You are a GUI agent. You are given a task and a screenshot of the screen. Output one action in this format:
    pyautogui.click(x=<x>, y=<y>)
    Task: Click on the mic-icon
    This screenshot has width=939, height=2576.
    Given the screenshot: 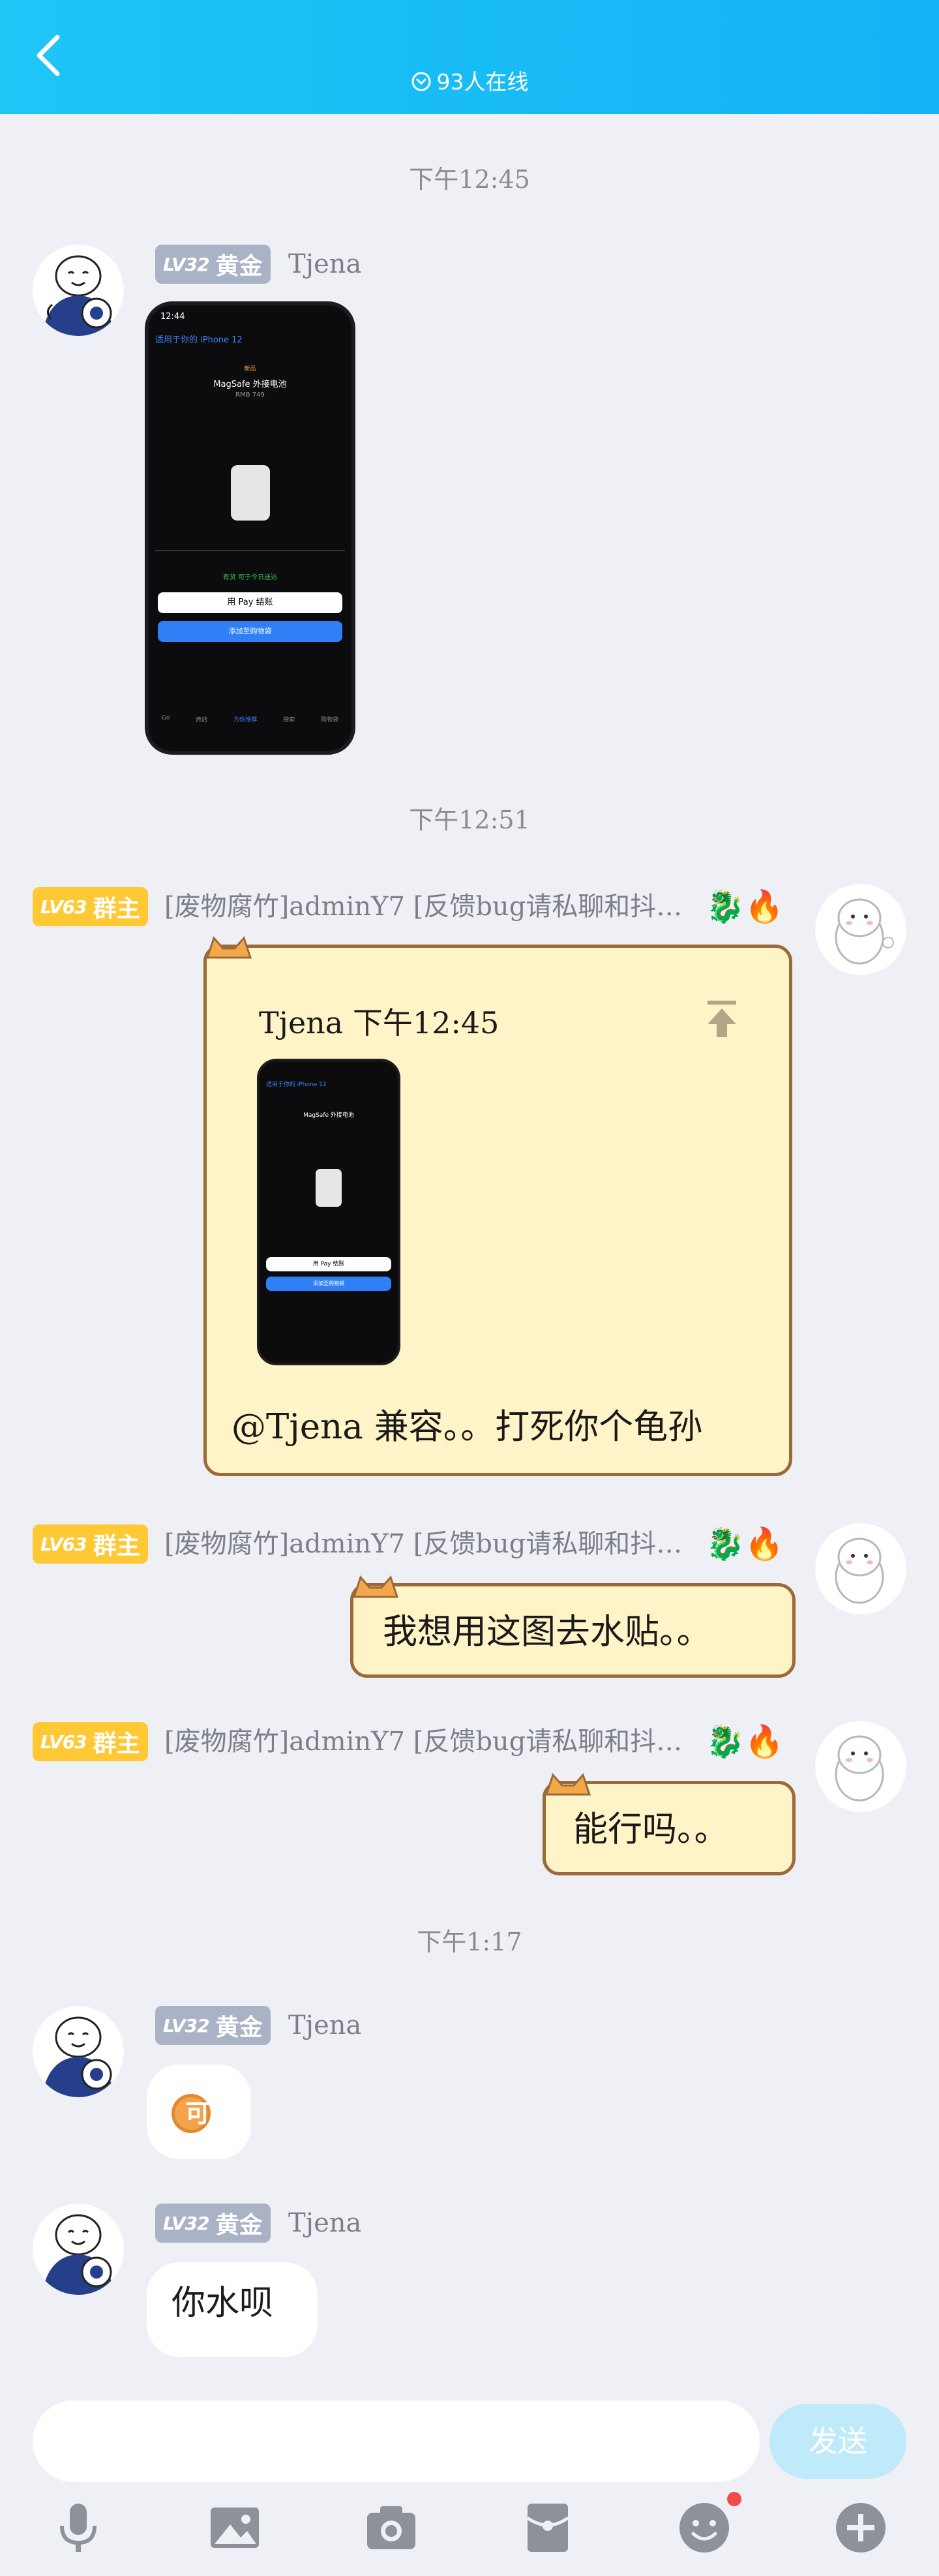 What is the action you would take?
    pyautogui.click(x=78, y=2527)
    